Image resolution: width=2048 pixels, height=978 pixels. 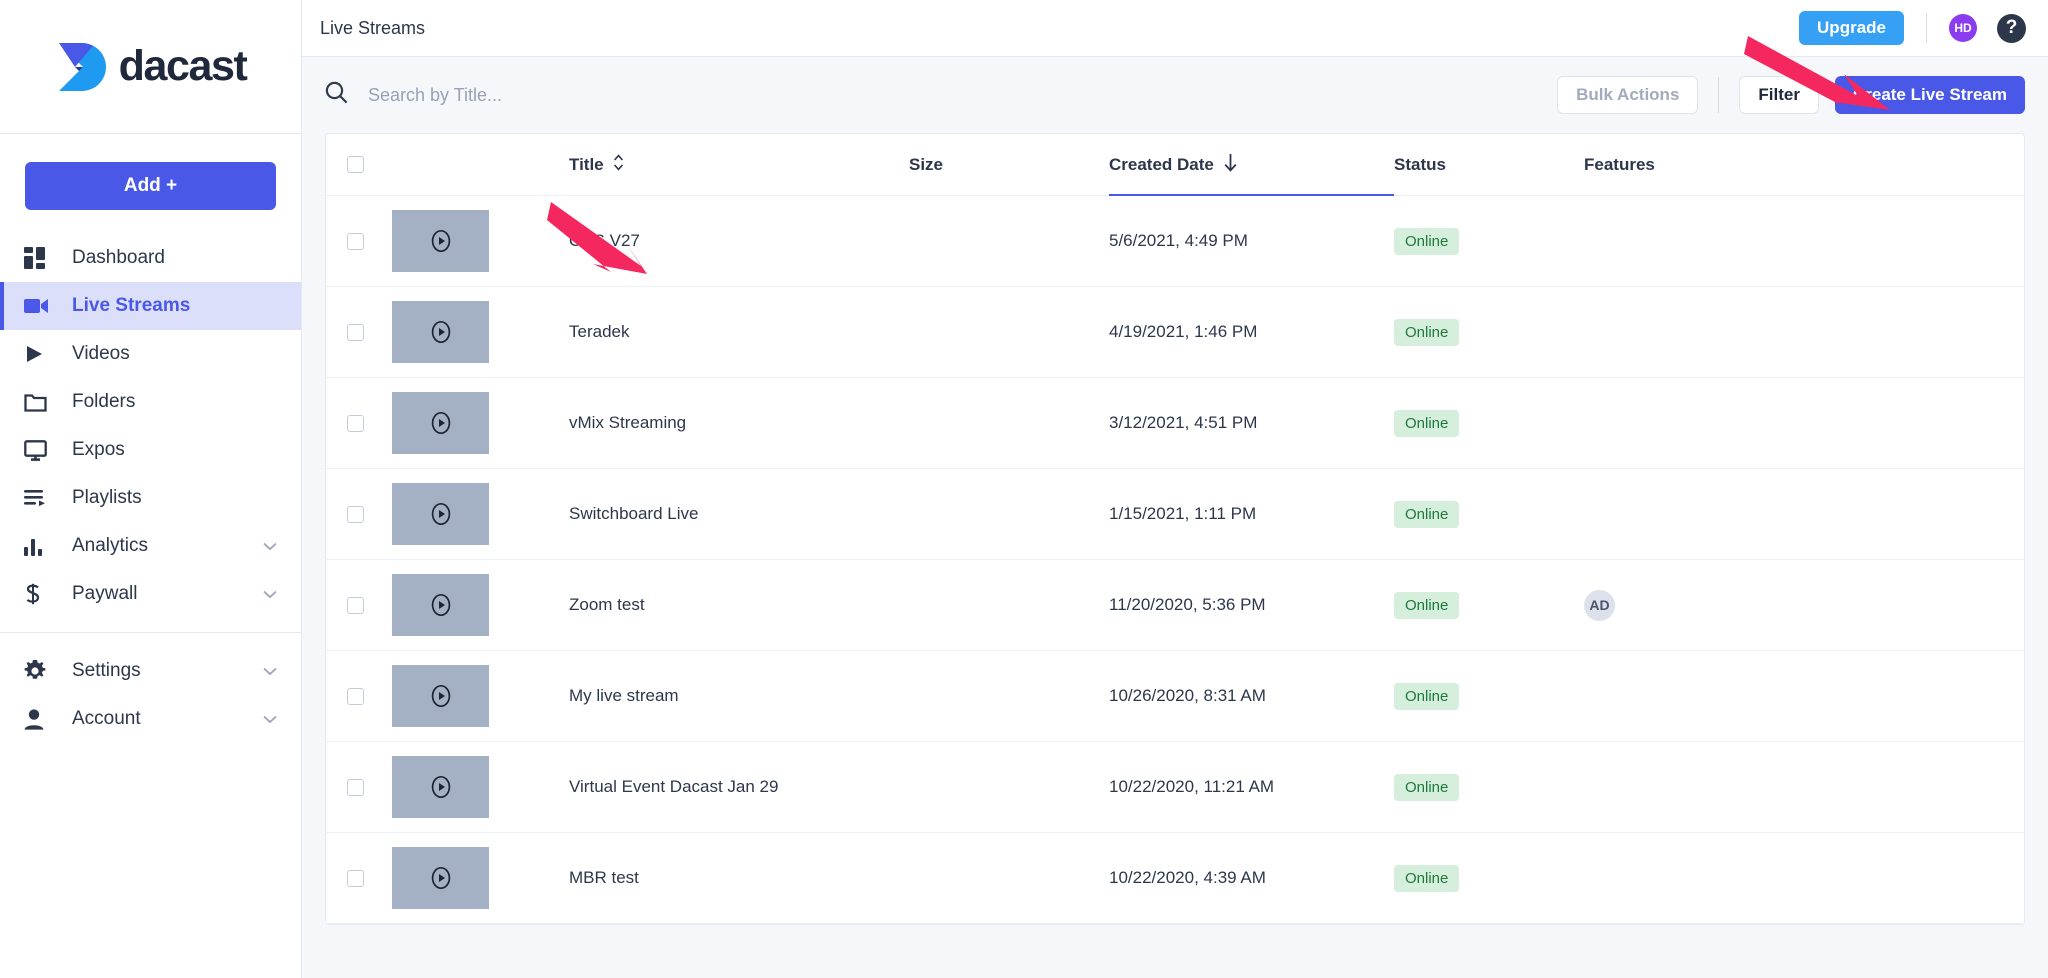 I want to click on table-row: MBR test 10/22/2020, 4:39 AM Online, so click(x=1175, y=878).